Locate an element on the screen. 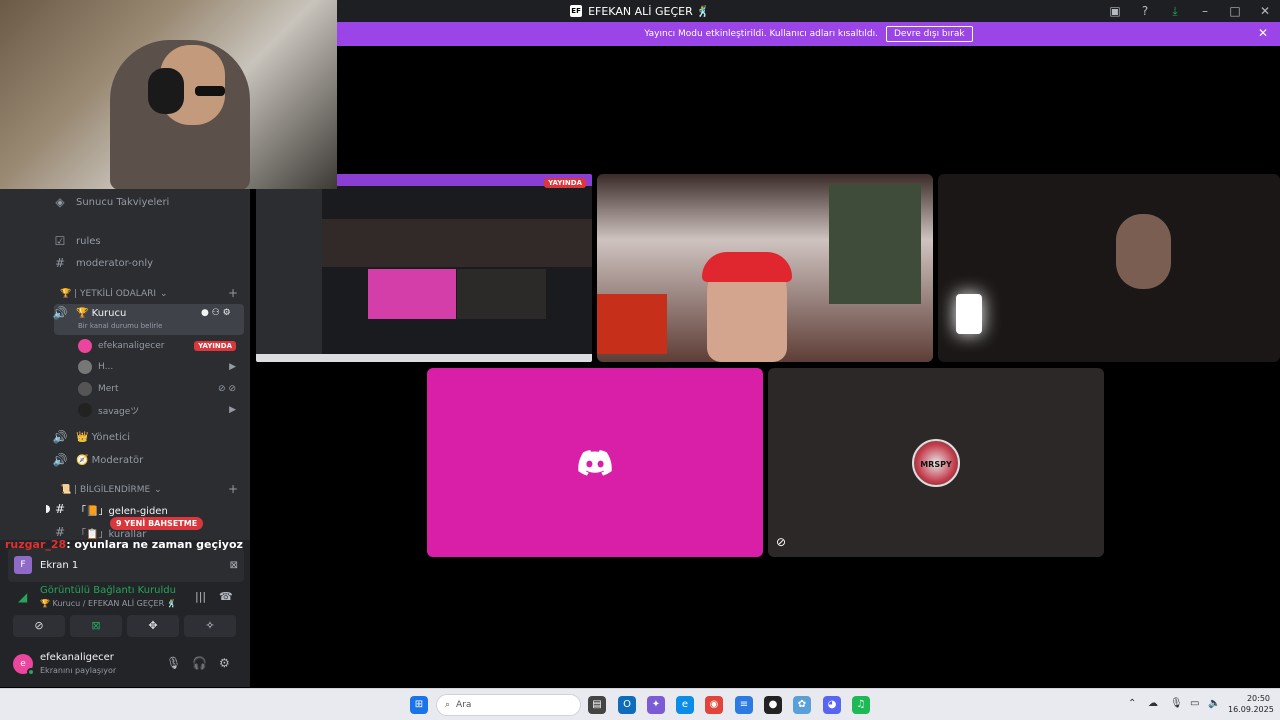 This screenshot has height=720, width=1280. connection-status: Görüntülü Bağlantı Kuruldu is located at coordinates (108, 590).